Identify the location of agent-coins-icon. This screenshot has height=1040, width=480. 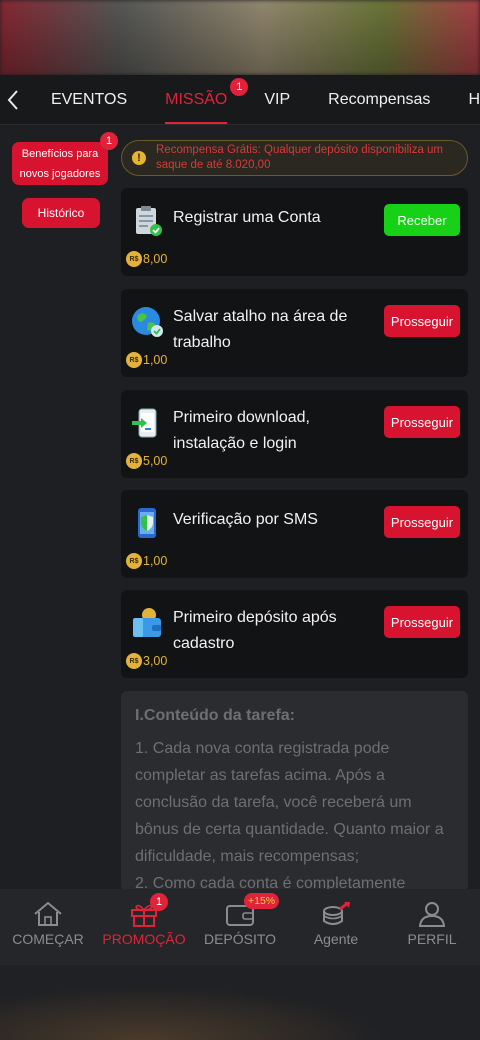
(336, 913).